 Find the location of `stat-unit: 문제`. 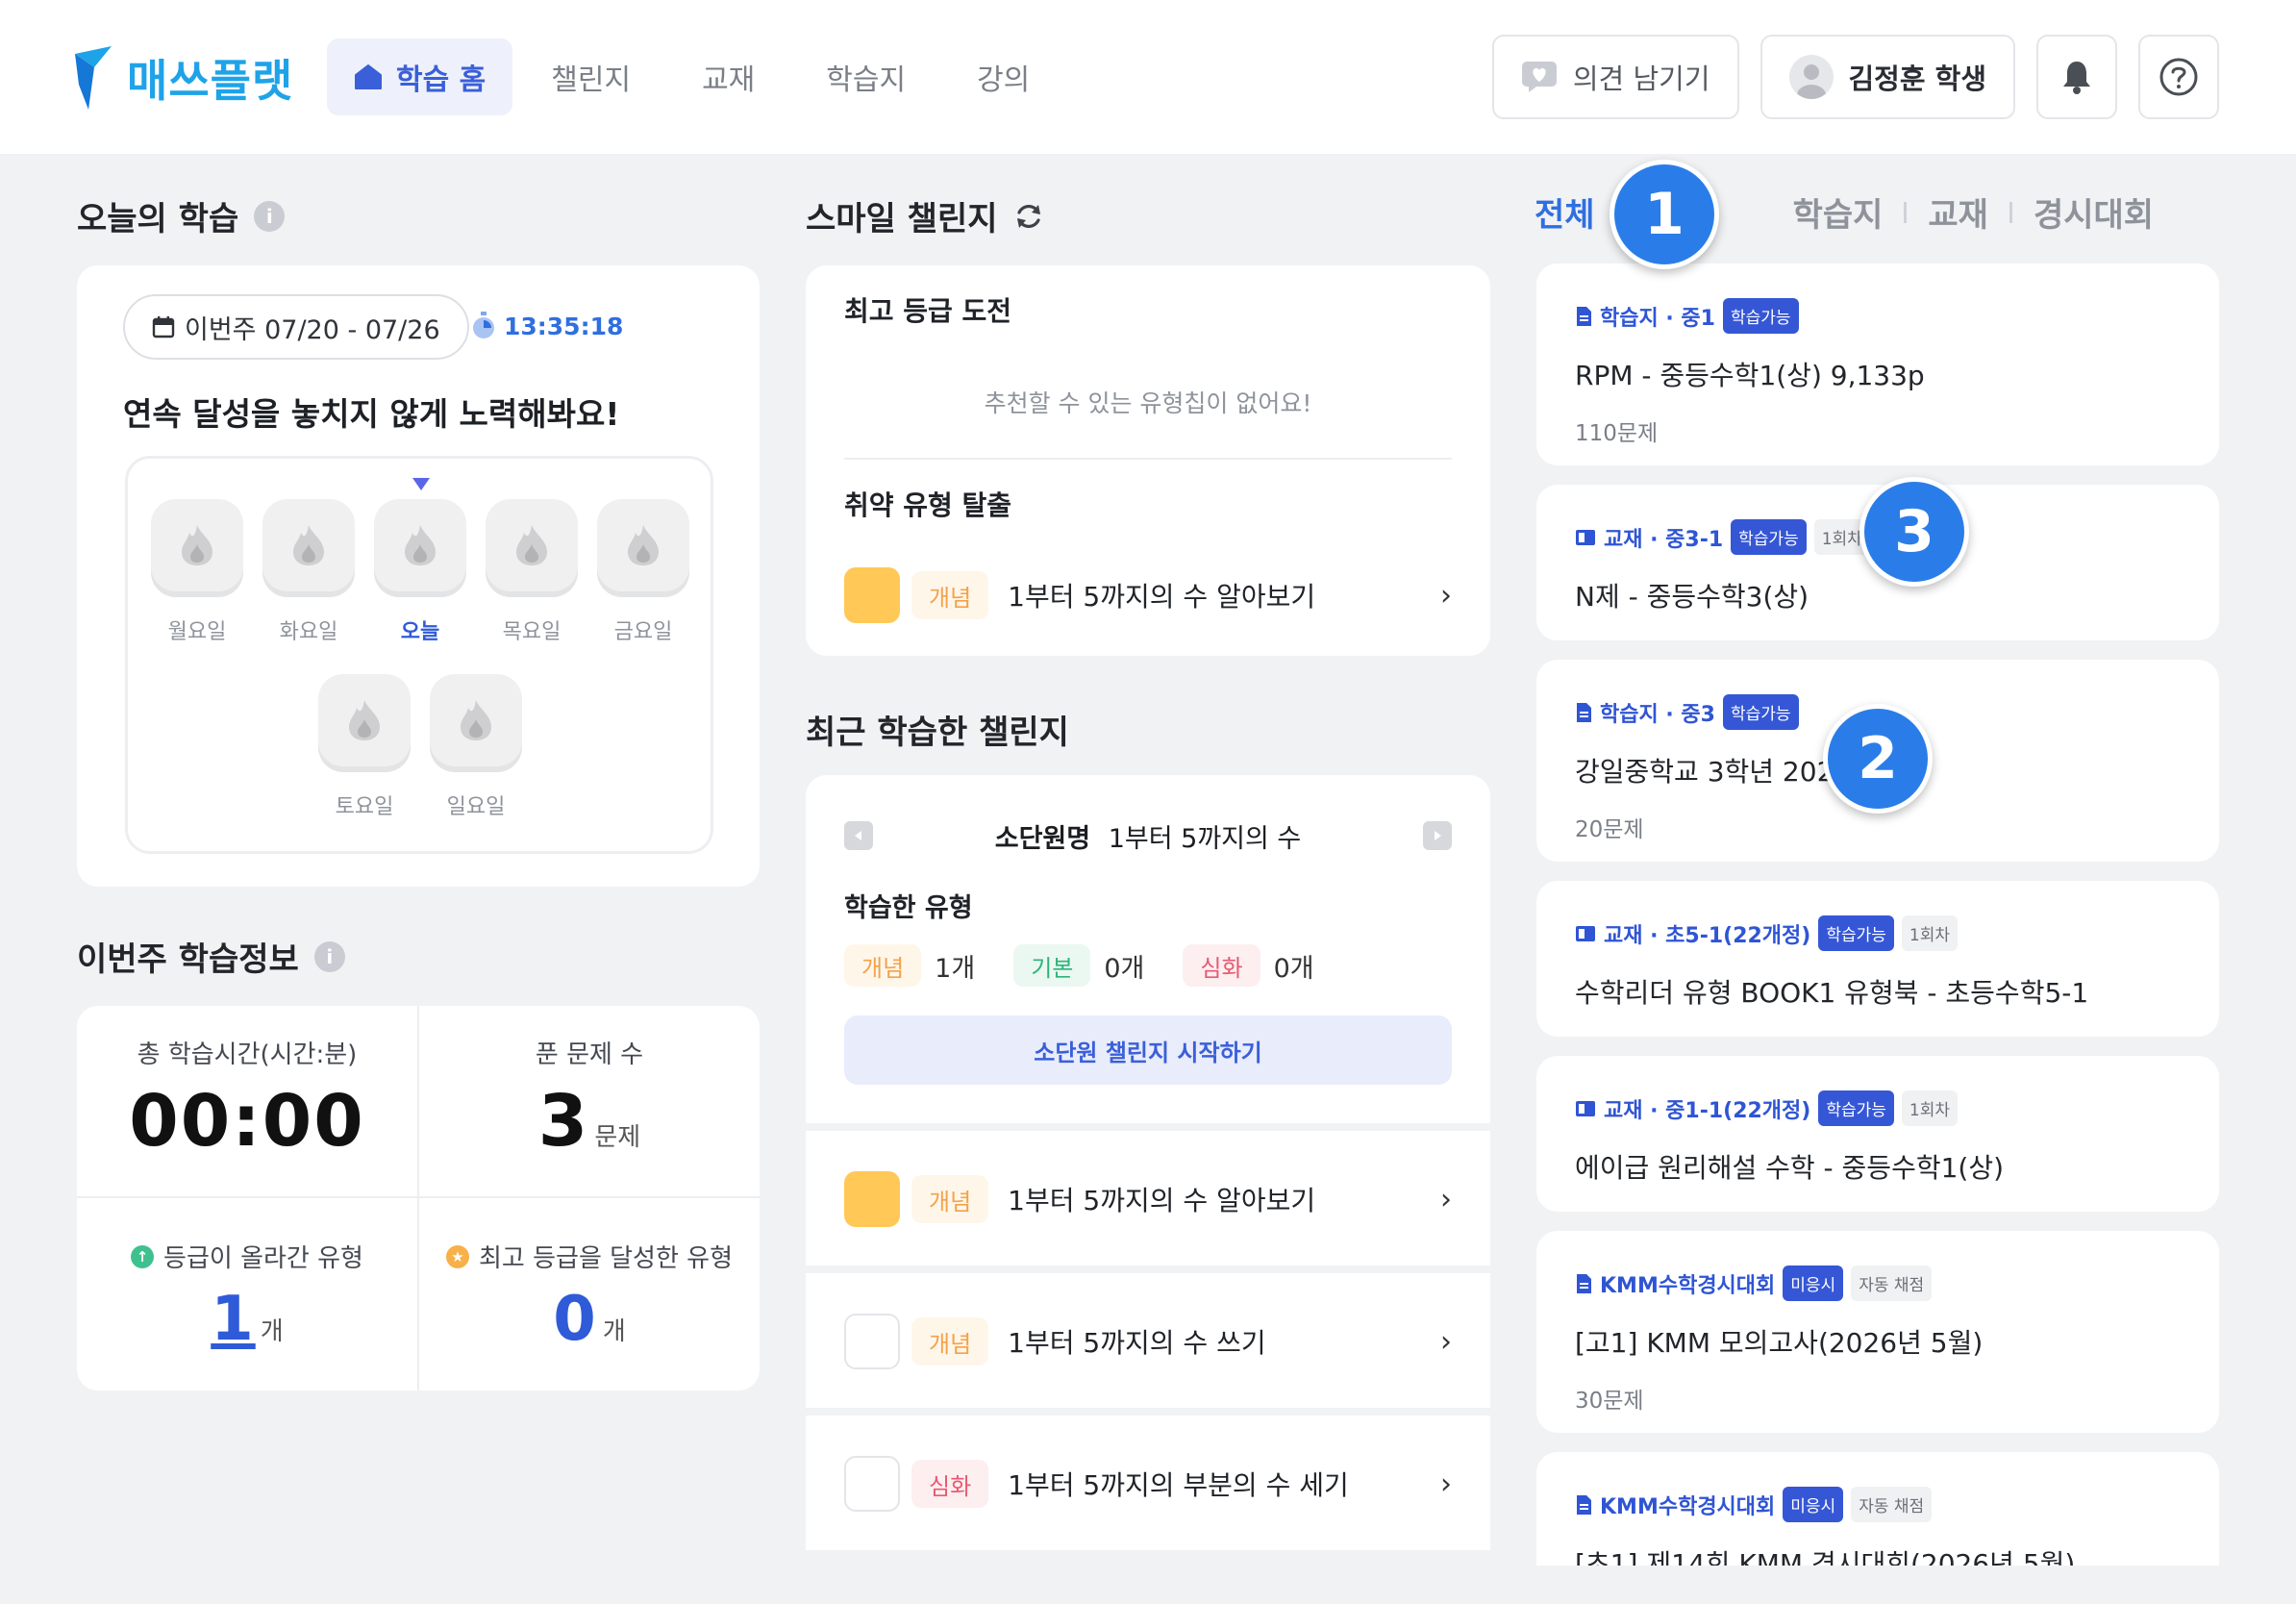

stat-unit: 문제 is located at coordinates (617, 1137).